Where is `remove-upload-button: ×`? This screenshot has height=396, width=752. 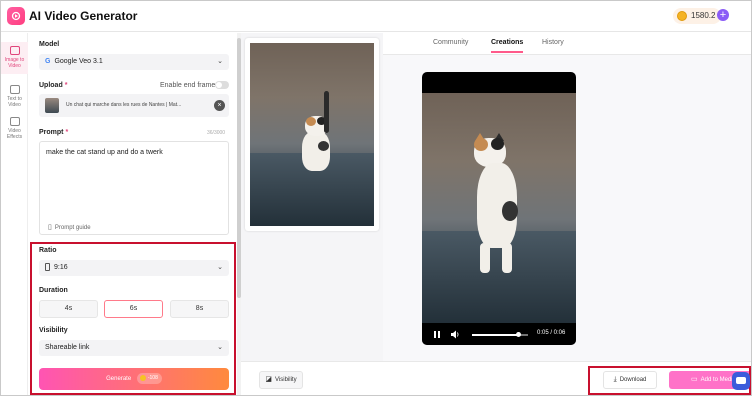
remove-upload-button: × is located at coordinates (219, 105).